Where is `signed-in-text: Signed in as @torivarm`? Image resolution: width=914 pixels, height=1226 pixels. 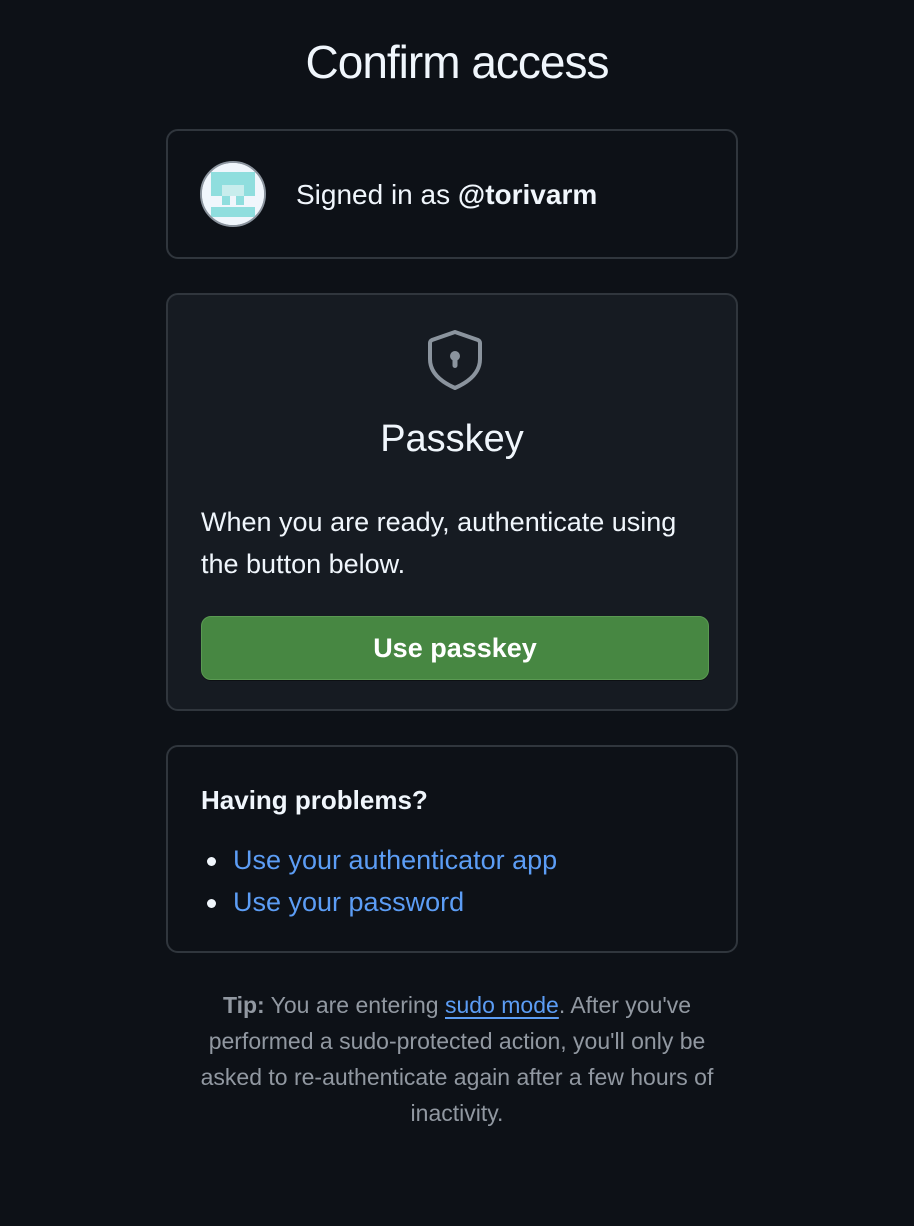 signed-in-text: Signed in as @torivarm is located at coordinates (446, 195).